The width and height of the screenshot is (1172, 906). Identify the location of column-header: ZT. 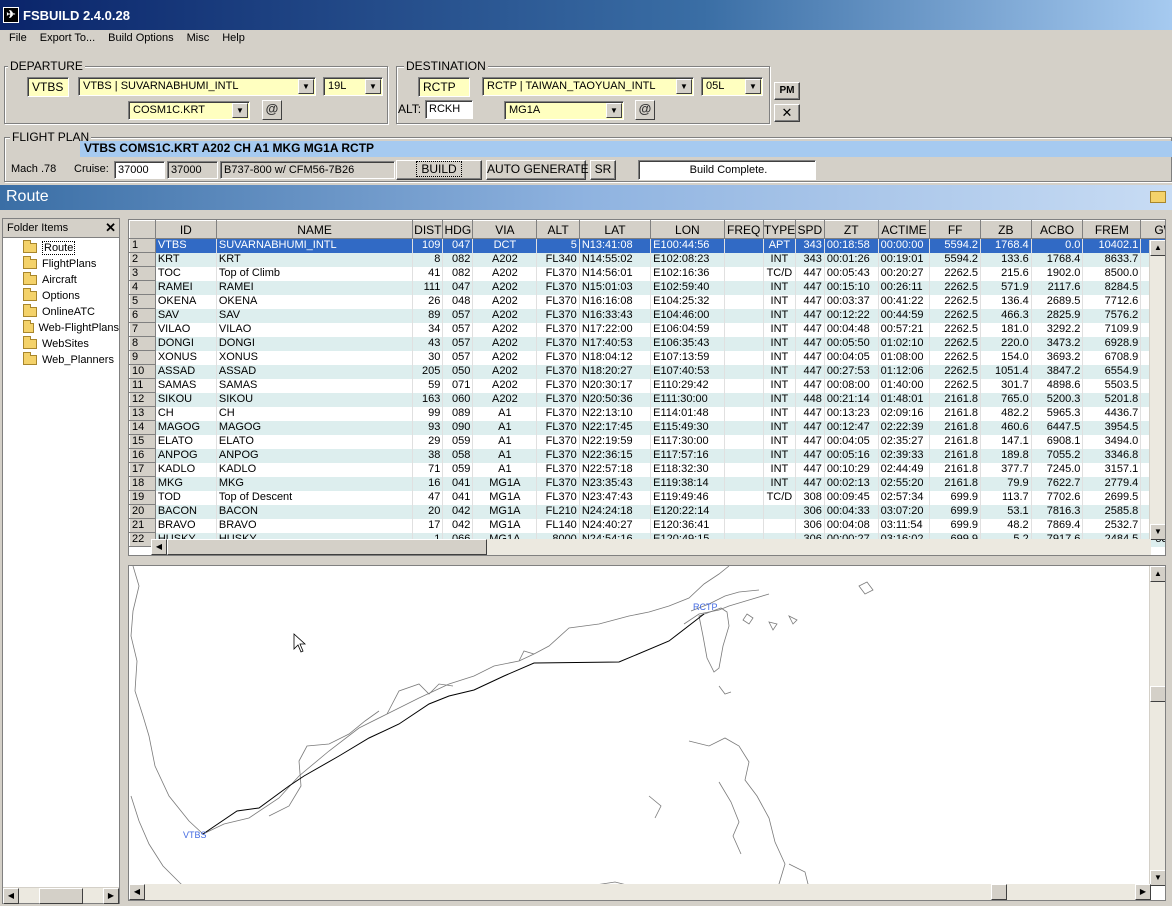
(851, 229).